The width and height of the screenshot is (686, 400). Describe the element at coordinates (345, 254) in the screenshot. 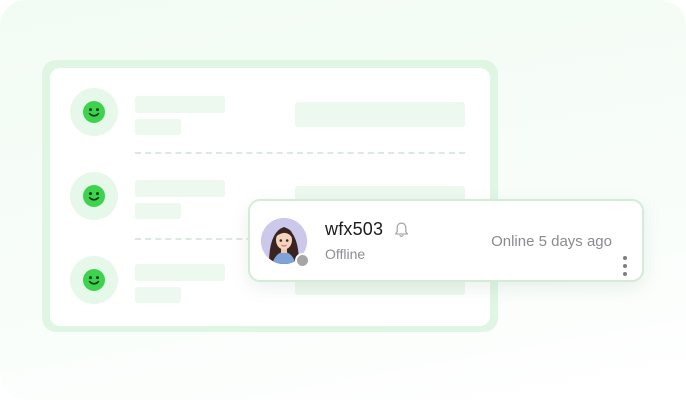

I see `contact-status: Offline` at that location.